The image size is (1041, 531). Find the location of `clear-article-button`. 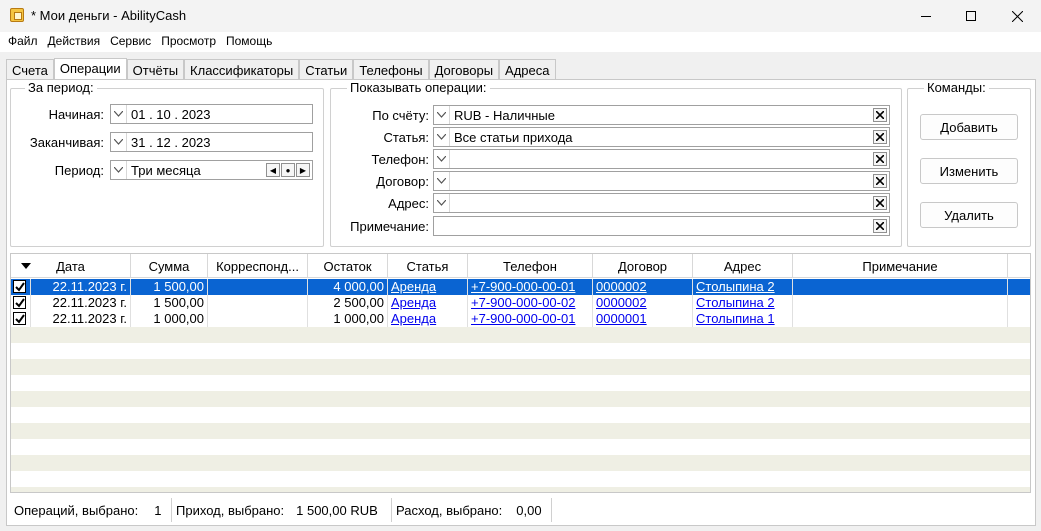

clear-article-button is located at coordinates (880, 137).